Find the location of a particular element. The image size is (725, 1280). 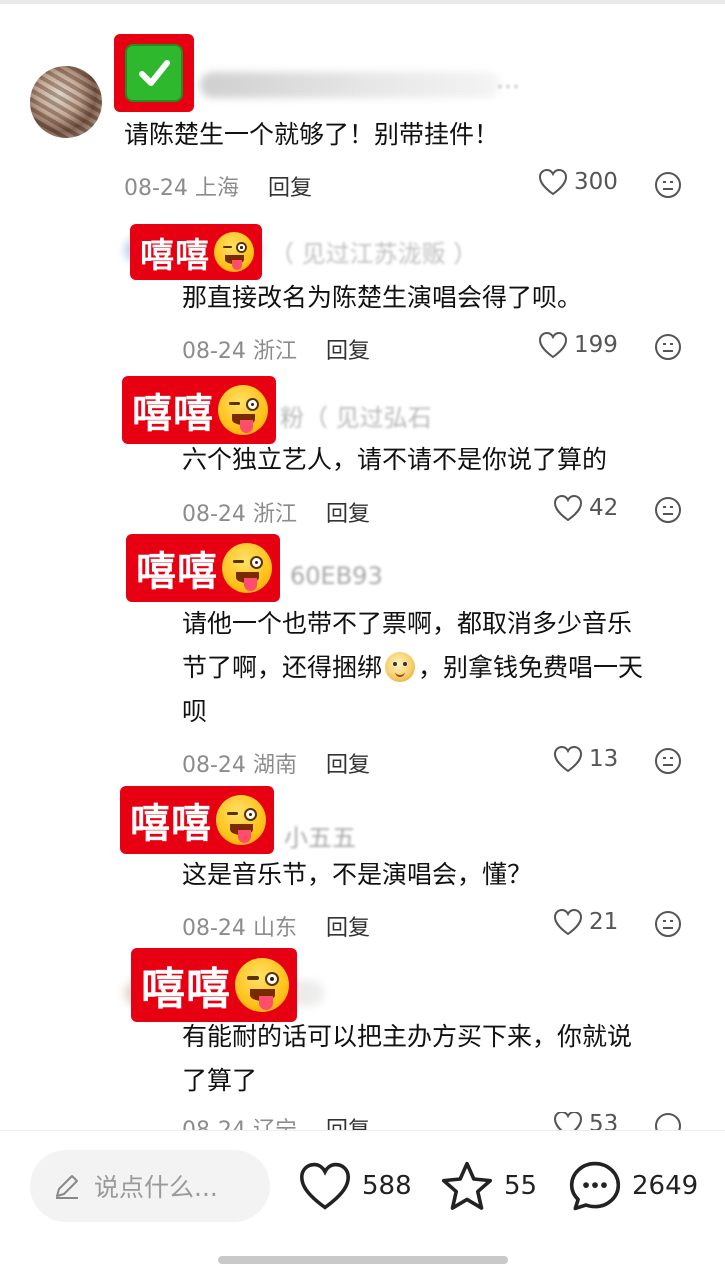

like-button: 42 is located at coordinates (585, 508).